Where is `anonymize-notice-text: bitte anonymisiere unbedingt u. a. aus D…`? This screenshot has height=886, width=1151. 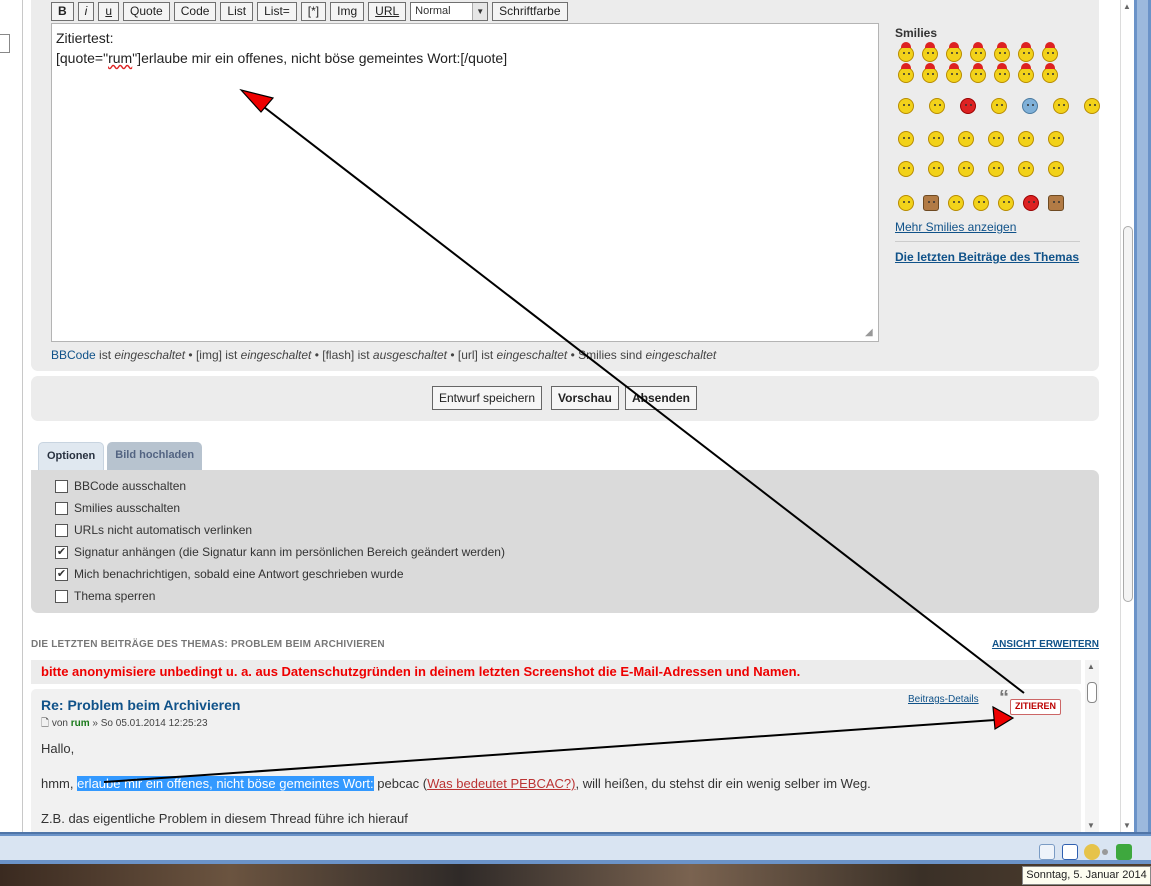
anonymize-notice-text: bitte anonymisiere unbedingt u. a. aus D… is located at coordinates (421, 671).